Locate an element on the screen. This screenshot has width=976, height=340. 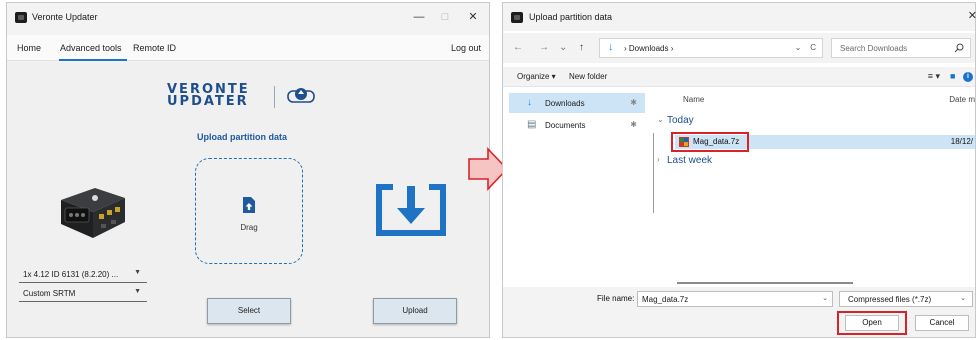
info-icon: i is located at coordinates (968, 76).